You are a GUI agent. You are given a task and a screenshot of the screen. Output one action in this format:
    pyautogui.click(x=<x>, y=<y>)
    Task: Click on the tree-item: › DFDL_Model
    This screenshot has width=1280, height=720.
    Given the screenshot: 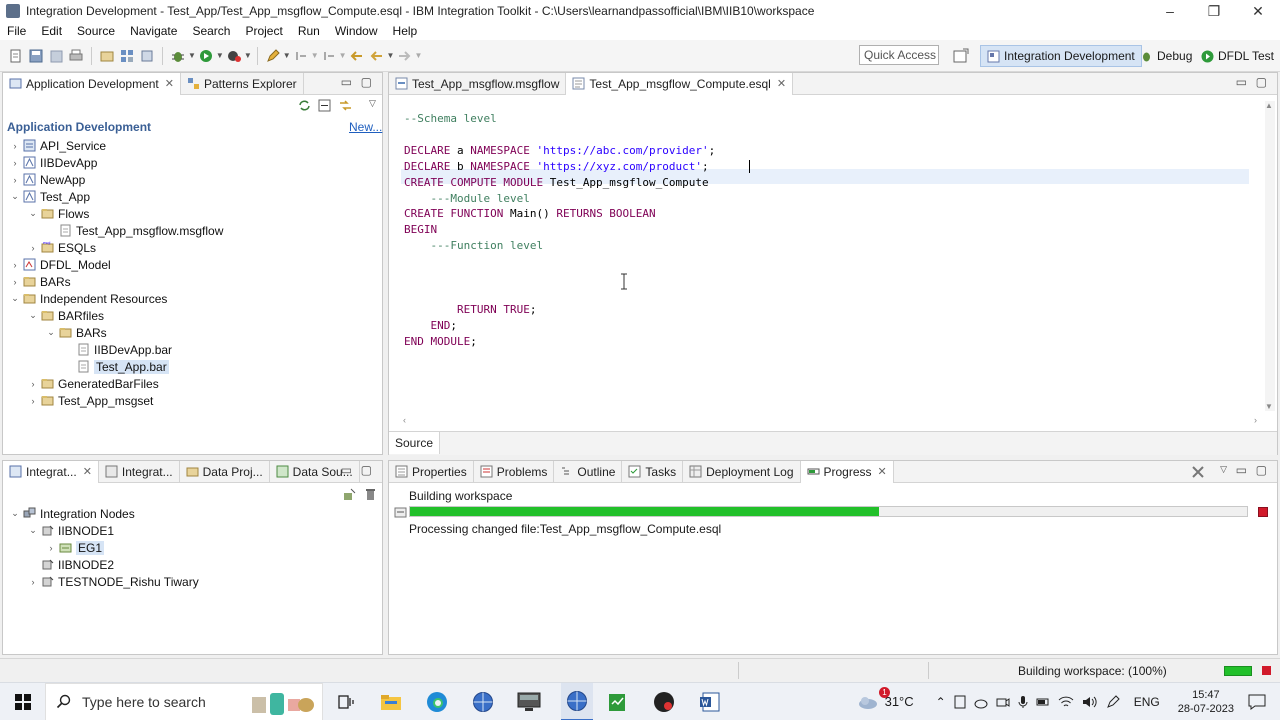 What is the action you would take?
    pyautogui.click(x=60, y=264)
    